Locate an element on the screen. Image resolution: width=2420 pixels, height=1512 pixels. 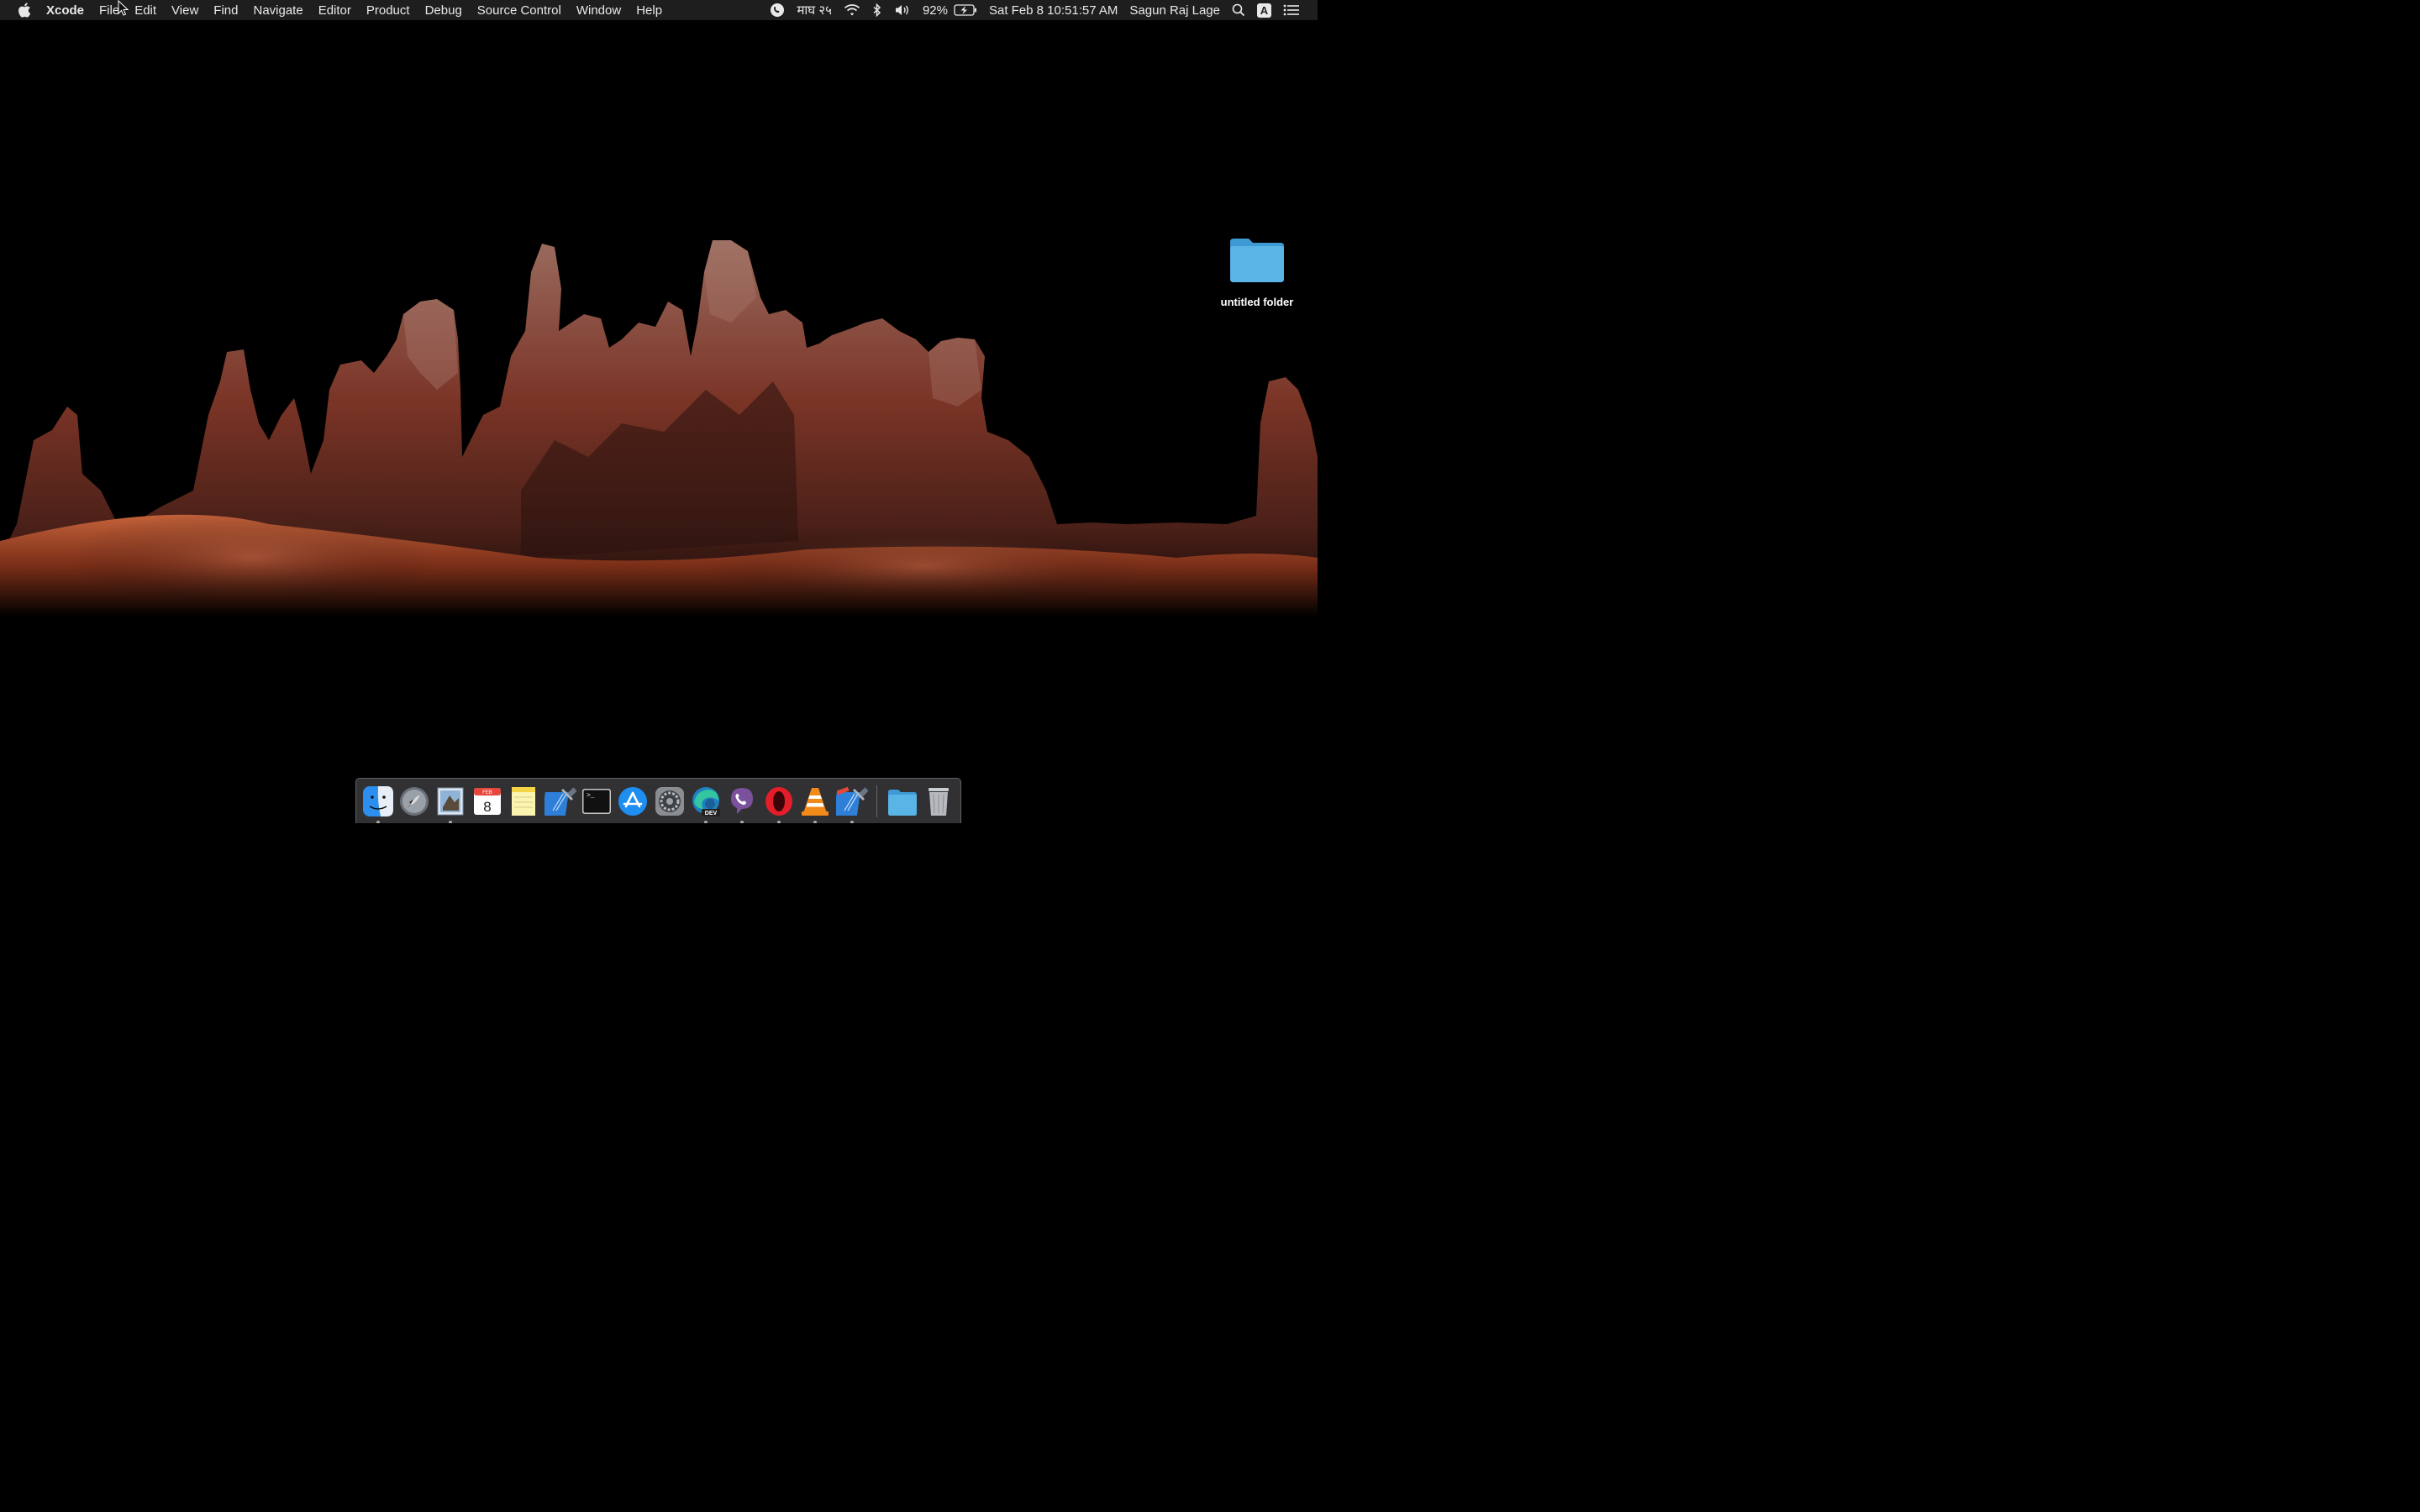
terminal-icon: >_ is located at coordinates (596, 801).